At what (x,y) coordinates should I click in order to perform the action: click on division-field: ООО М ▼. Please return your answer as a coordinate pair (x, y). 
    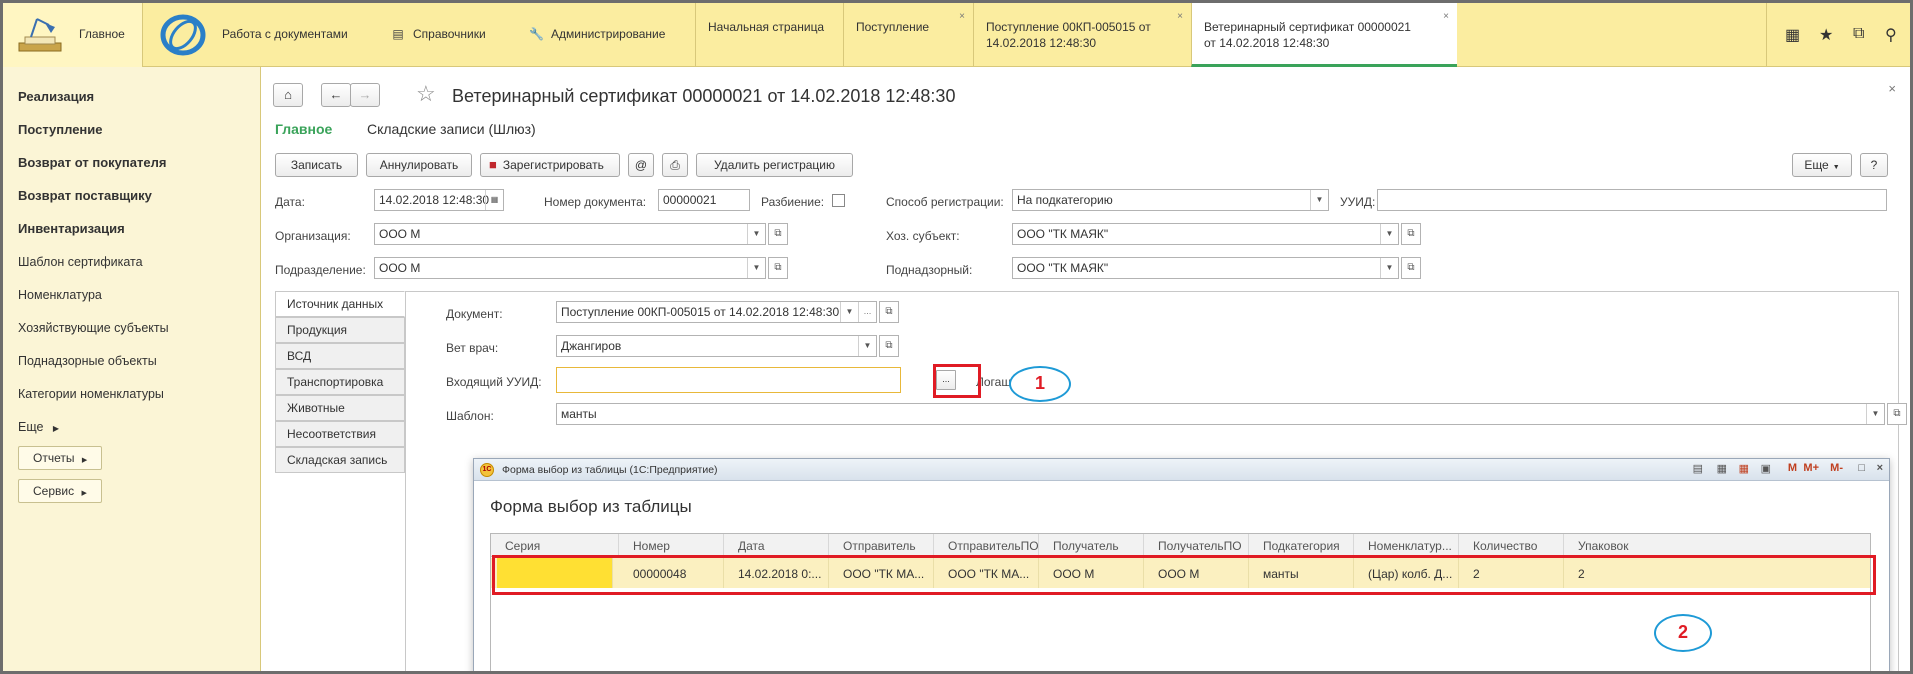
    Looking at the image, I should click on (570, 268).